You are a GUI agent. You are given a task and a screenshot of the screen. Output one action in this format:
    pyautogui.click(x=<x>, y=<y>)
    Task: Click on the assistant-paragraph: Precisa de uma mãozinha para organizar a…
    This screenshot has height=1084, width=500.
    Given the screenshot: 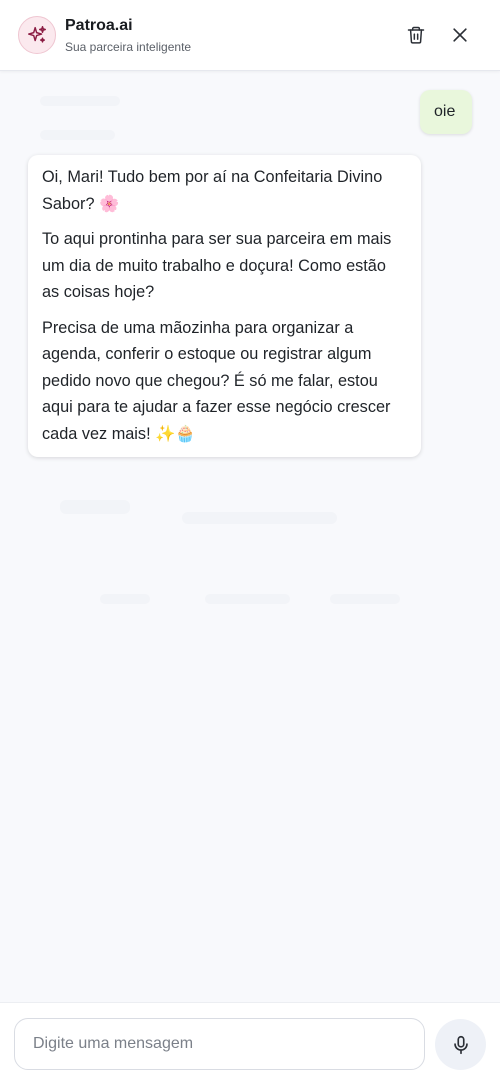 What is the action you would take?
    pyautogui.click(x=216, y=380)
    